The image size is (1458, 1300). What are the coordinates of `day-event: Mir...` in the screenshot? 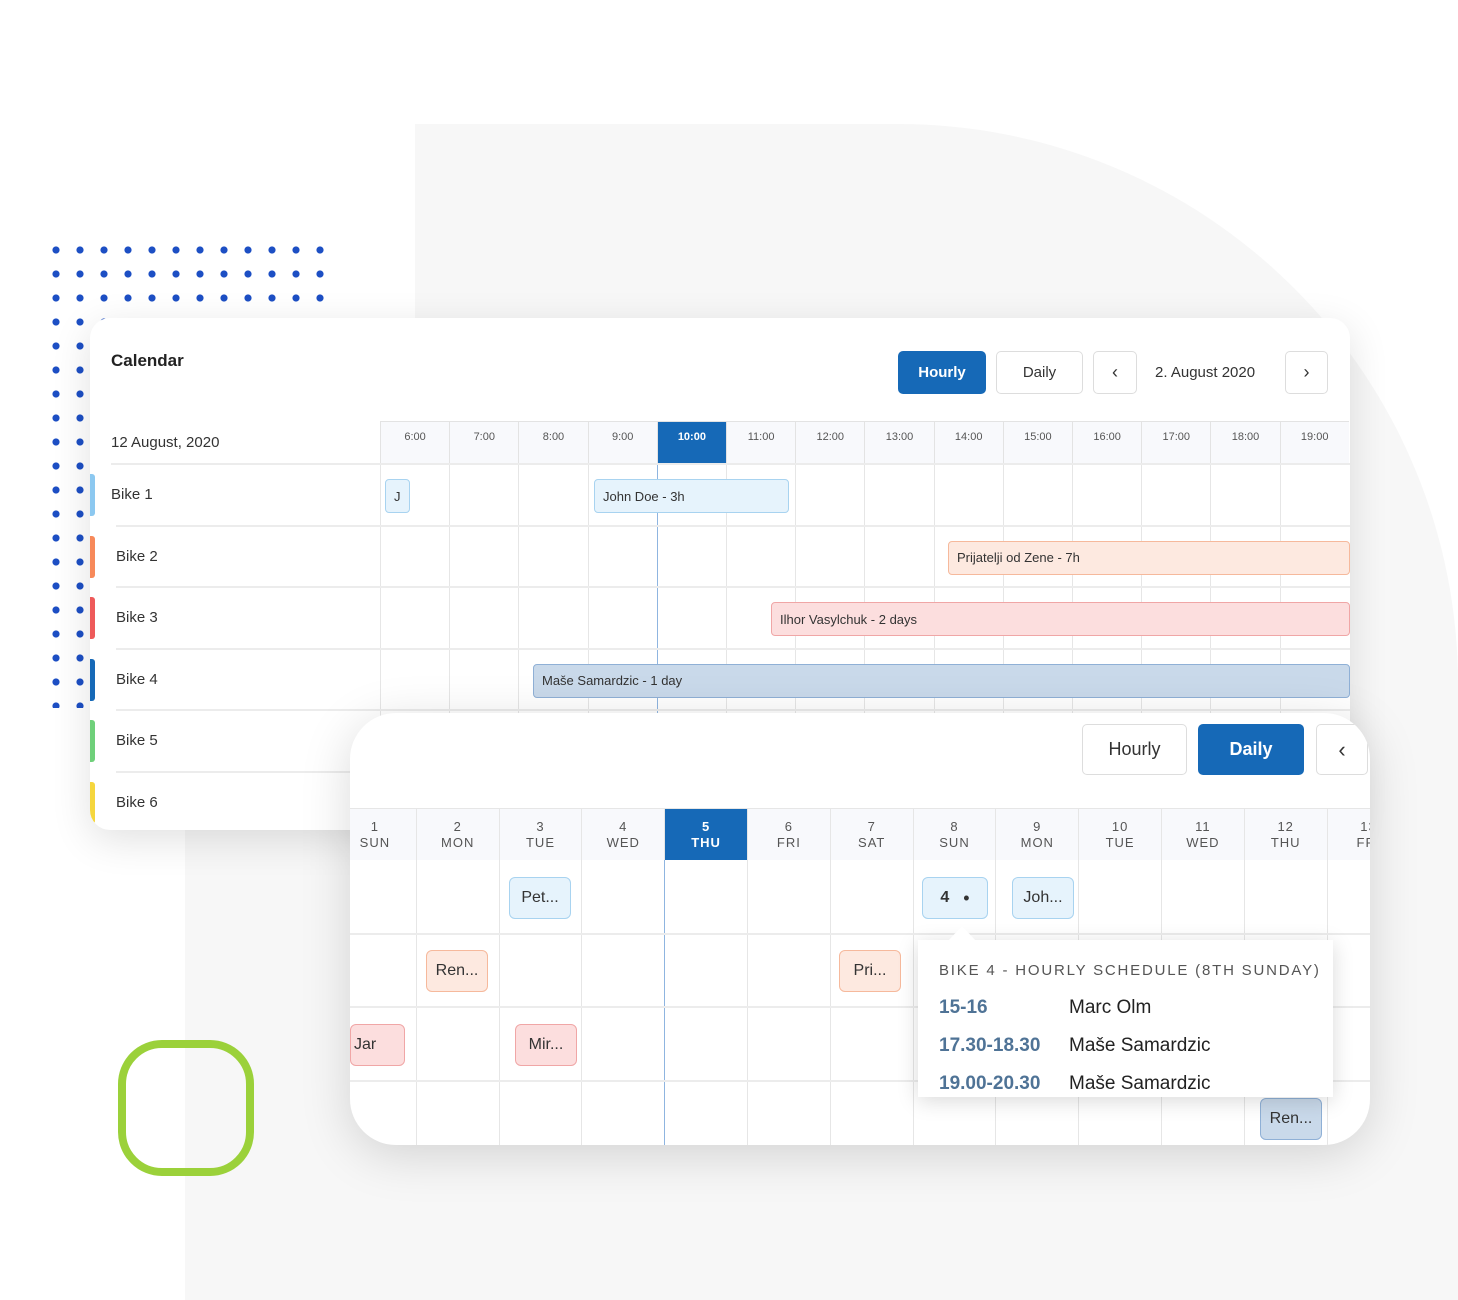 It's located at (546, 1045).